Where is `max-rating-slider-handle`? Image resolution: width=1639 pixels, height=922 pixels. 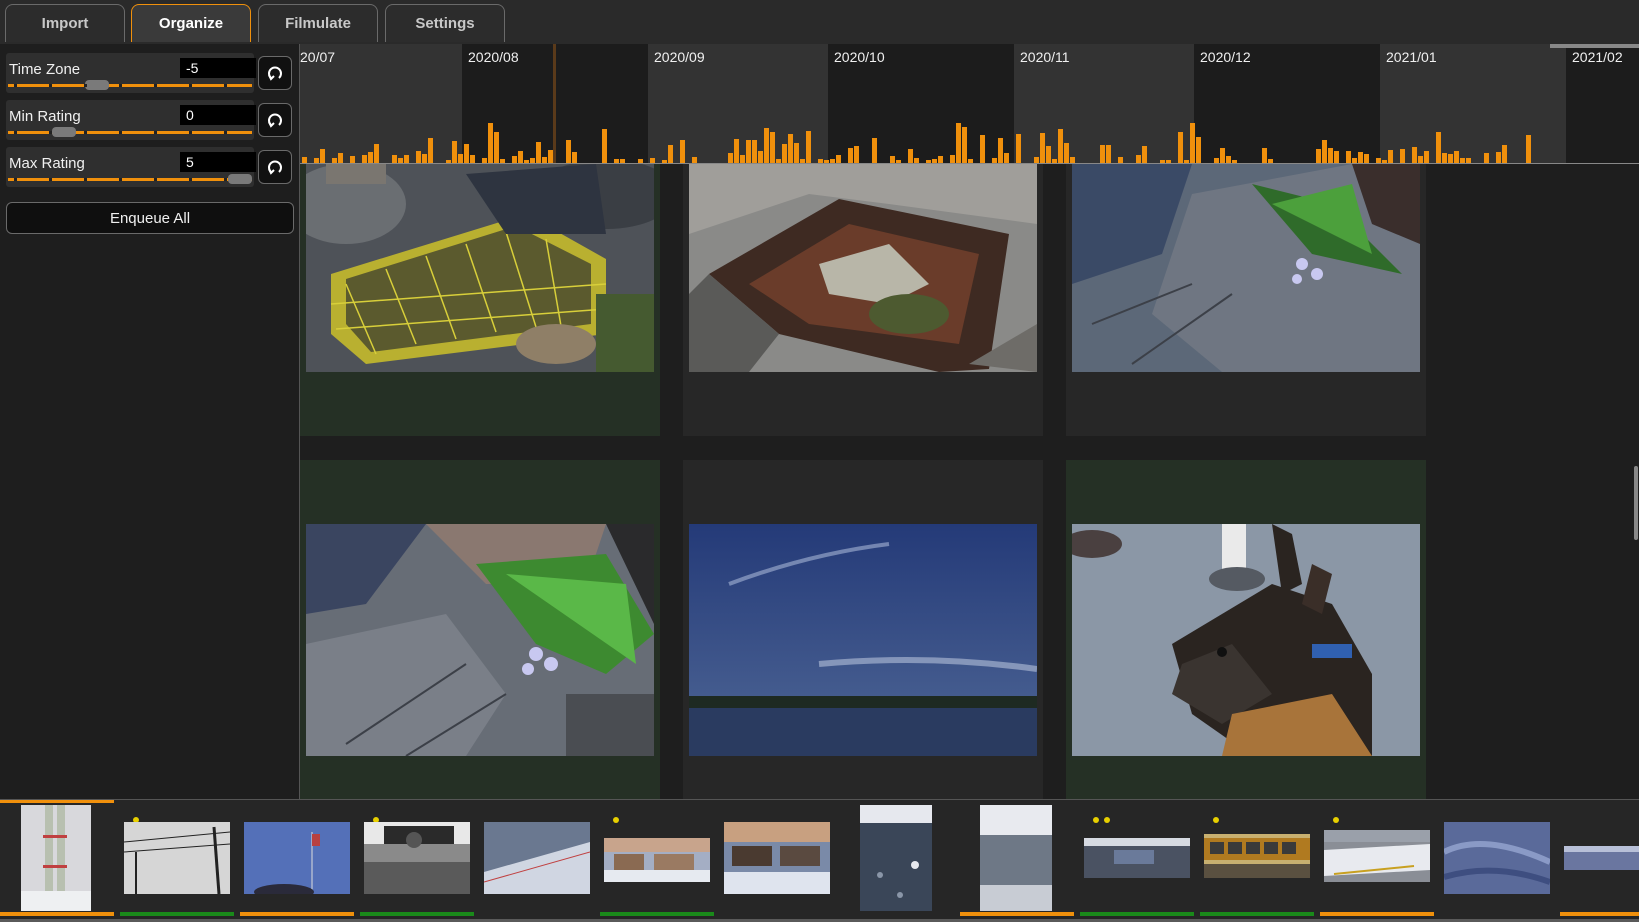
max-rating-slider-handle is located at coordinates (240, 179).